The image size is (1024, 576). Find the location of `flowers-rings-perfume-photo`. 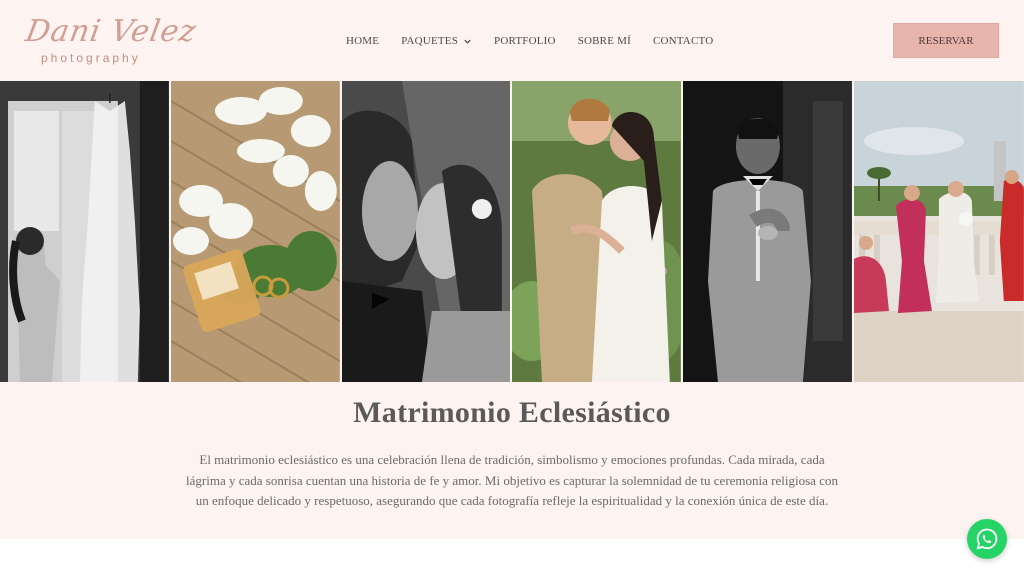

flowers-rings-perfume-photo is located at coordinates (255, 231).